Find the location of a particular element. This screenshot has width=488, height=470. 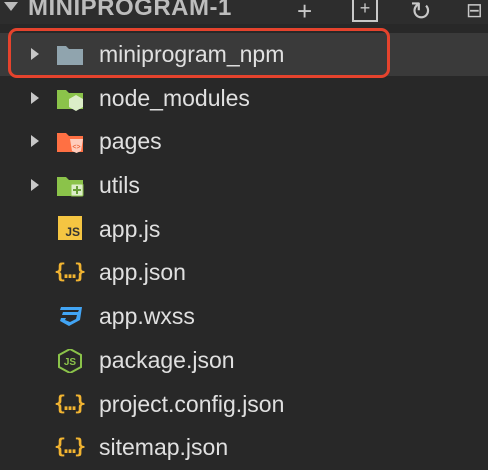

explorer-header: MINIPROGRAM-1 + + ↻ ⊟ is located at coordinates (244, 13).